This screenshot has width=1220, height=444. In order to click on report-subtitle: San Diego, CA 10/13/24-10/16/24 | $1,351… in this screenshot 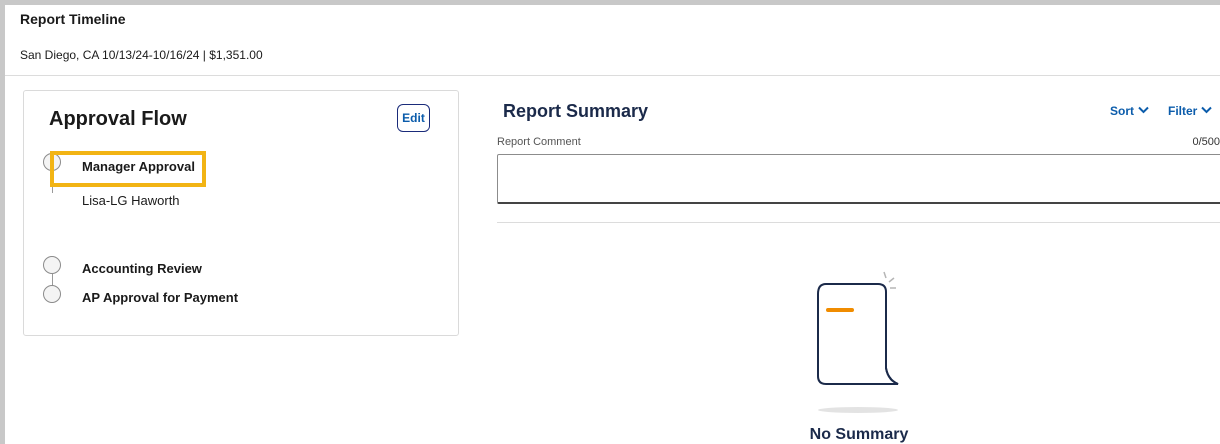, I will do `click(141, 55)`.